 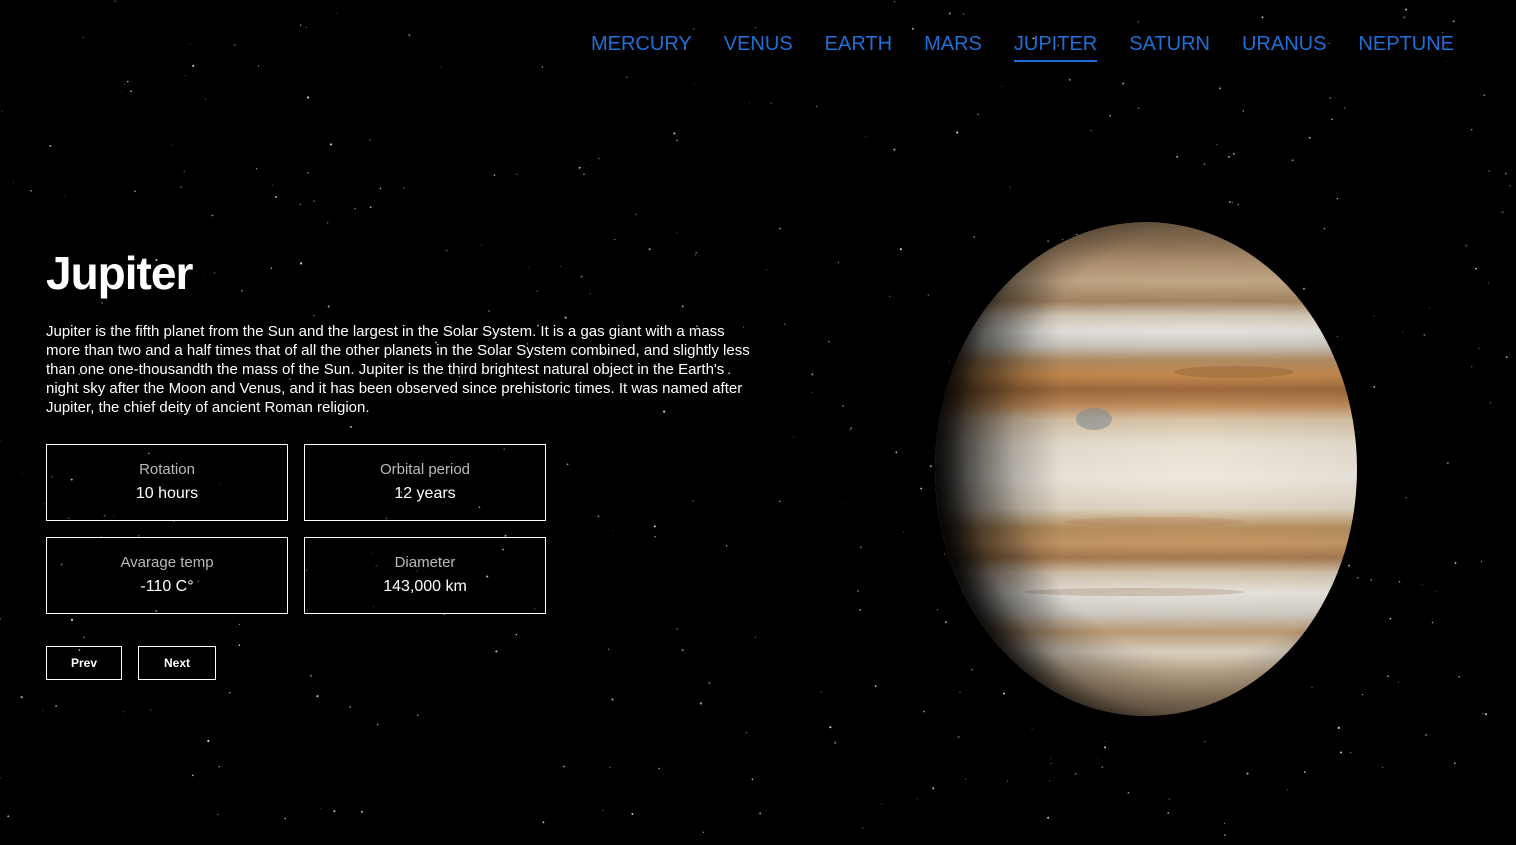 What do you see at coordinates (858, 47) in the screenshot?
I see `nav-item-earth: EARTH` at bounding box center [858, 47].